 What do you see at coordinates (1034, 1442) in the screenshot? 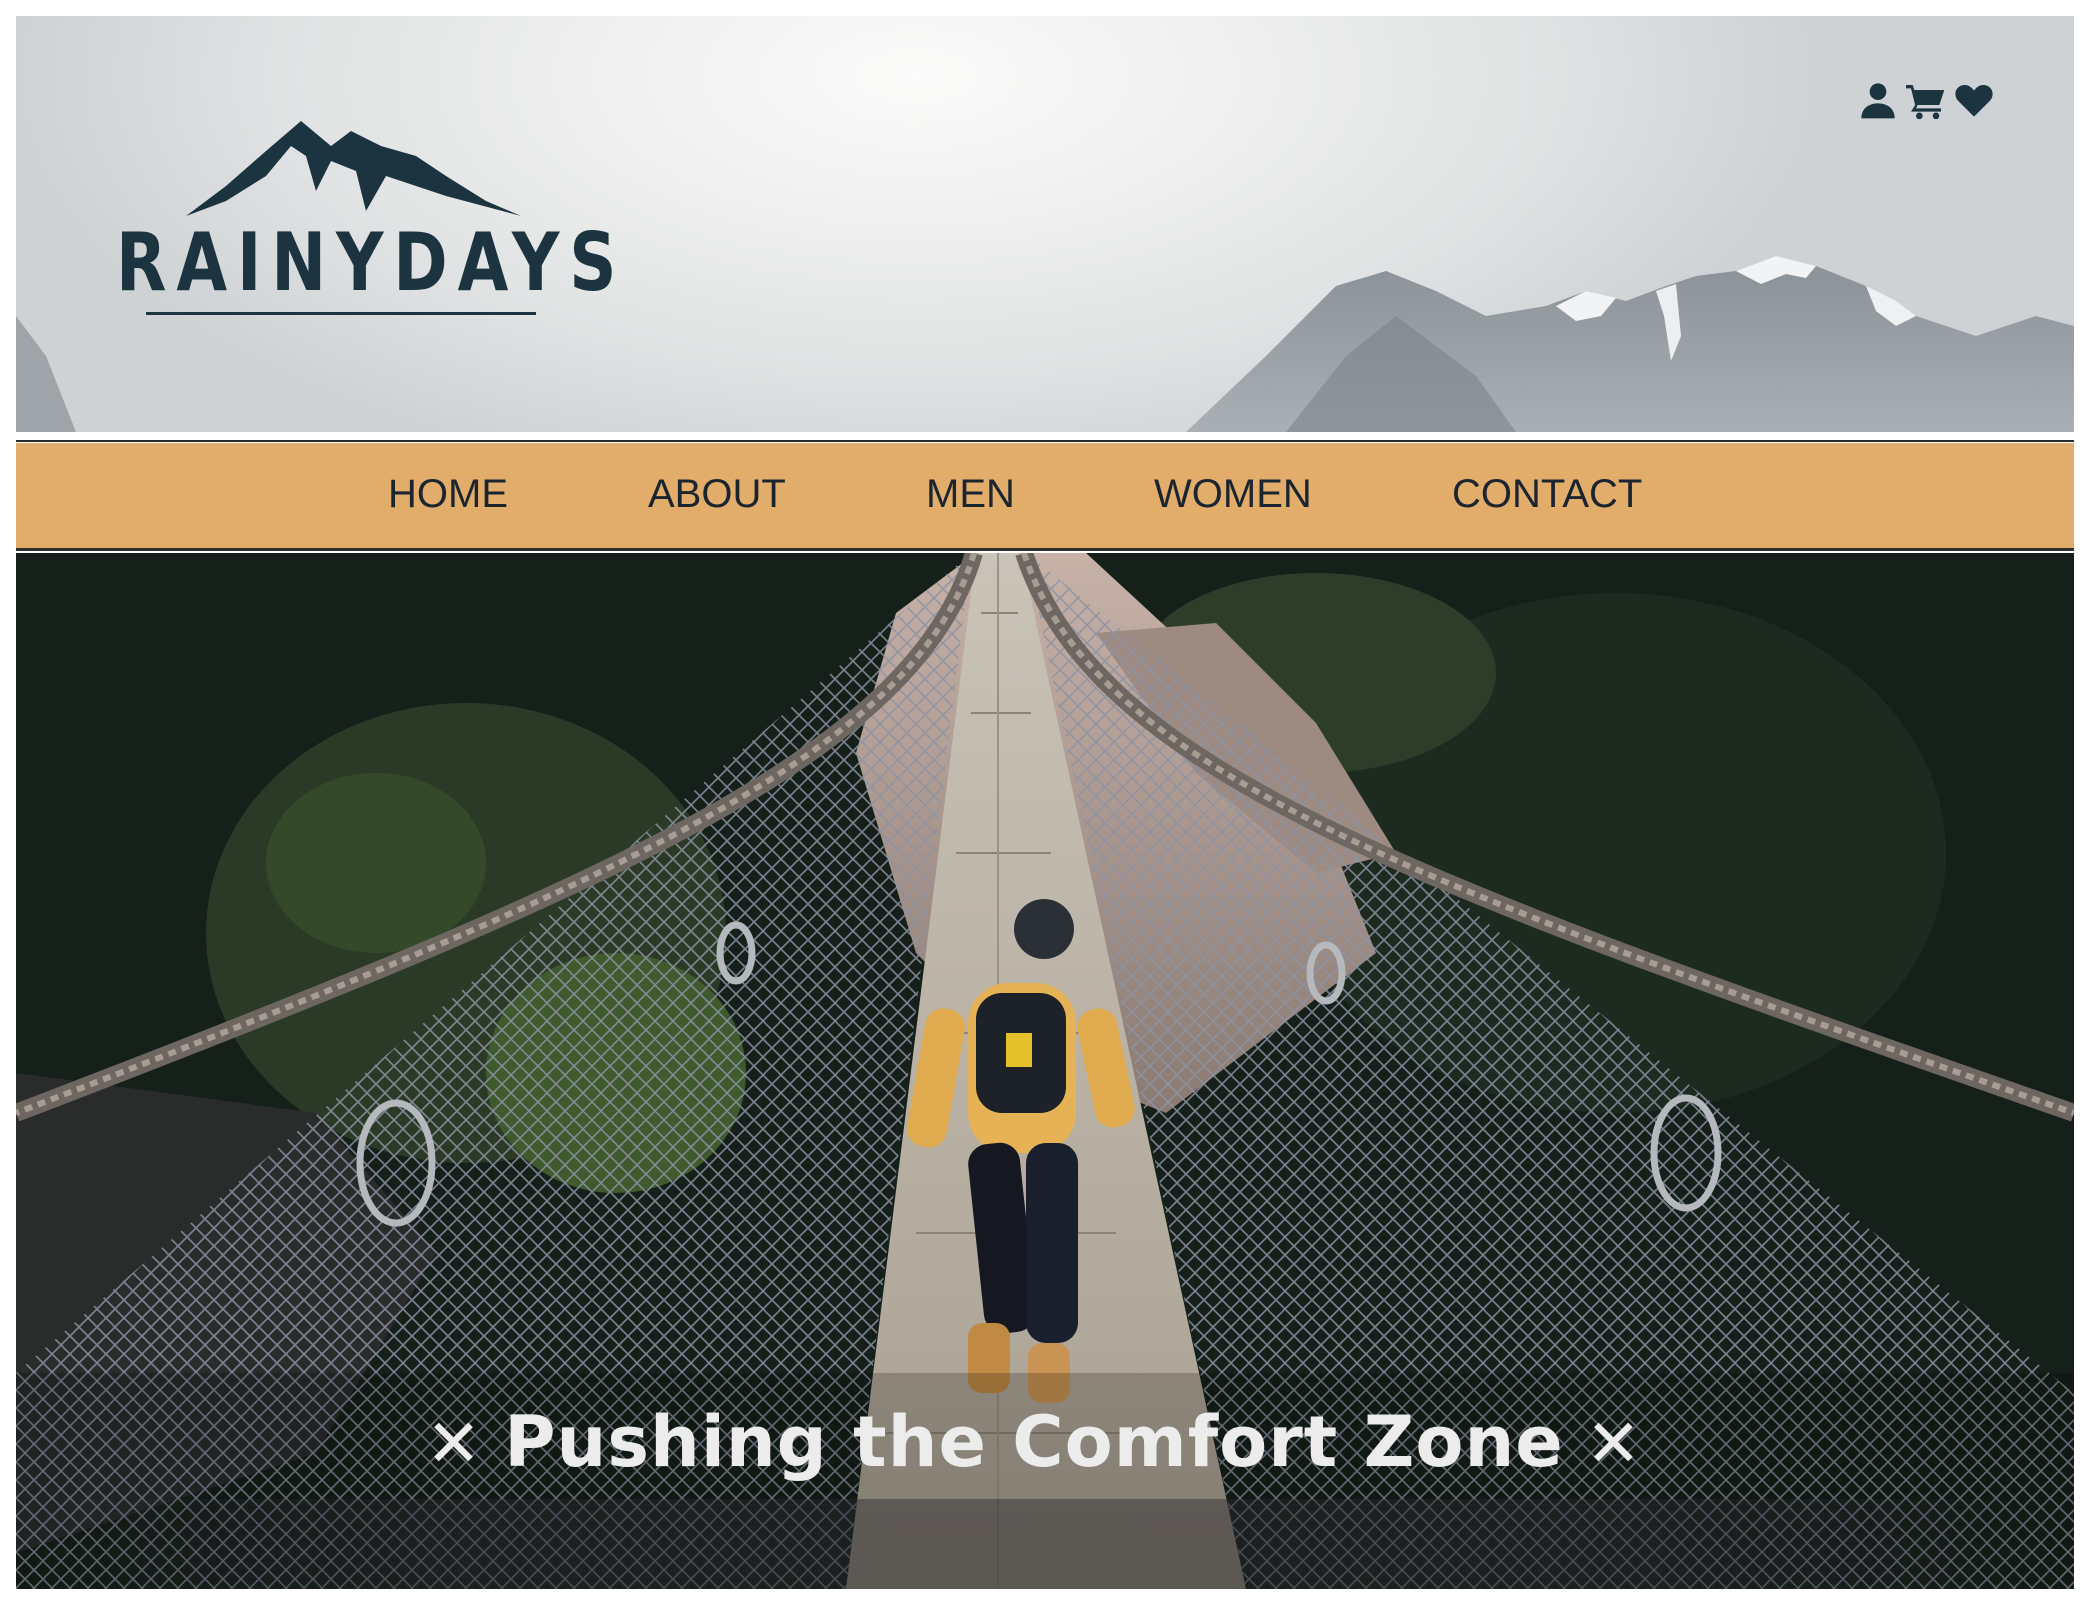
I see `hero-caption-text: Pushing the Comfort Zone` at bounding box center [1034, 1442].